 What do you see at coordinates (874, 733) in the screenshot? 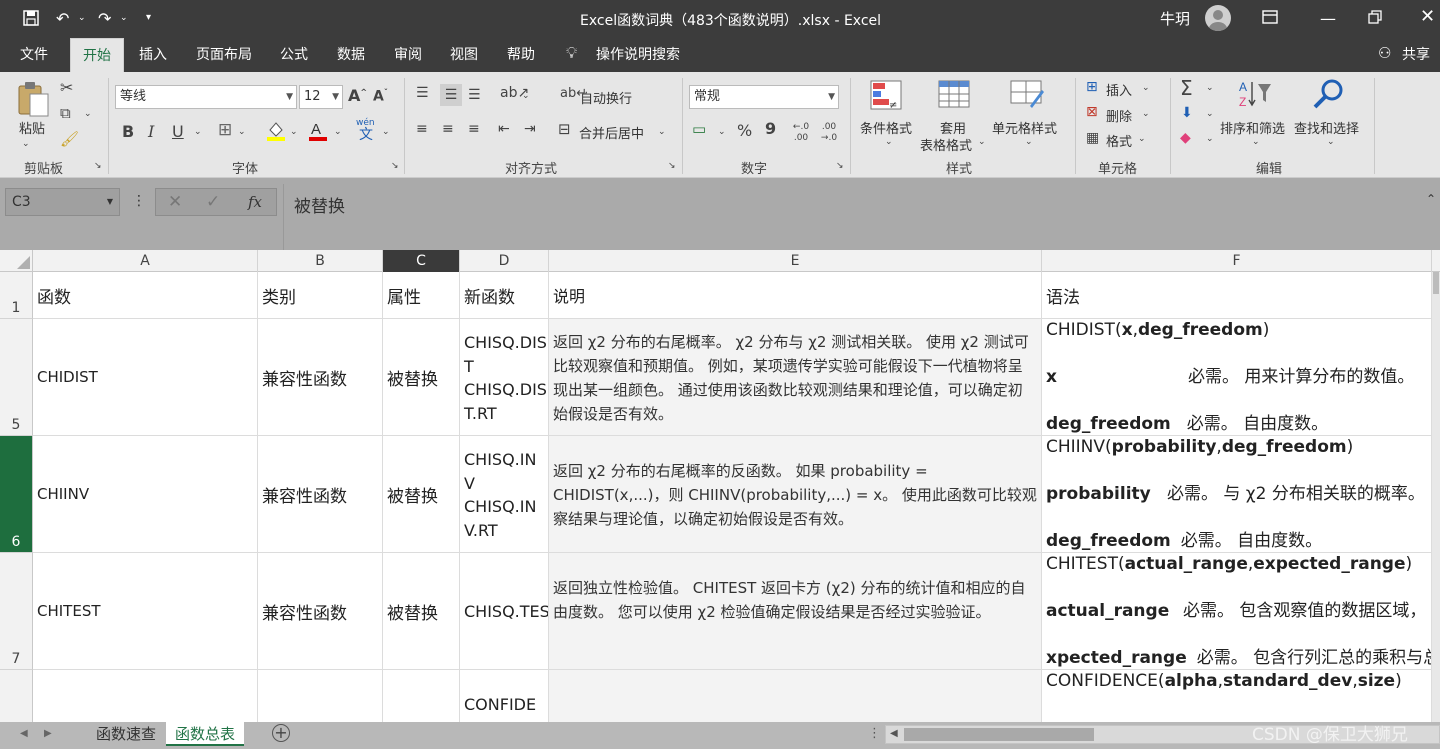
I see `tab-split-handle: ⋮` at bounding box center [874, 733].